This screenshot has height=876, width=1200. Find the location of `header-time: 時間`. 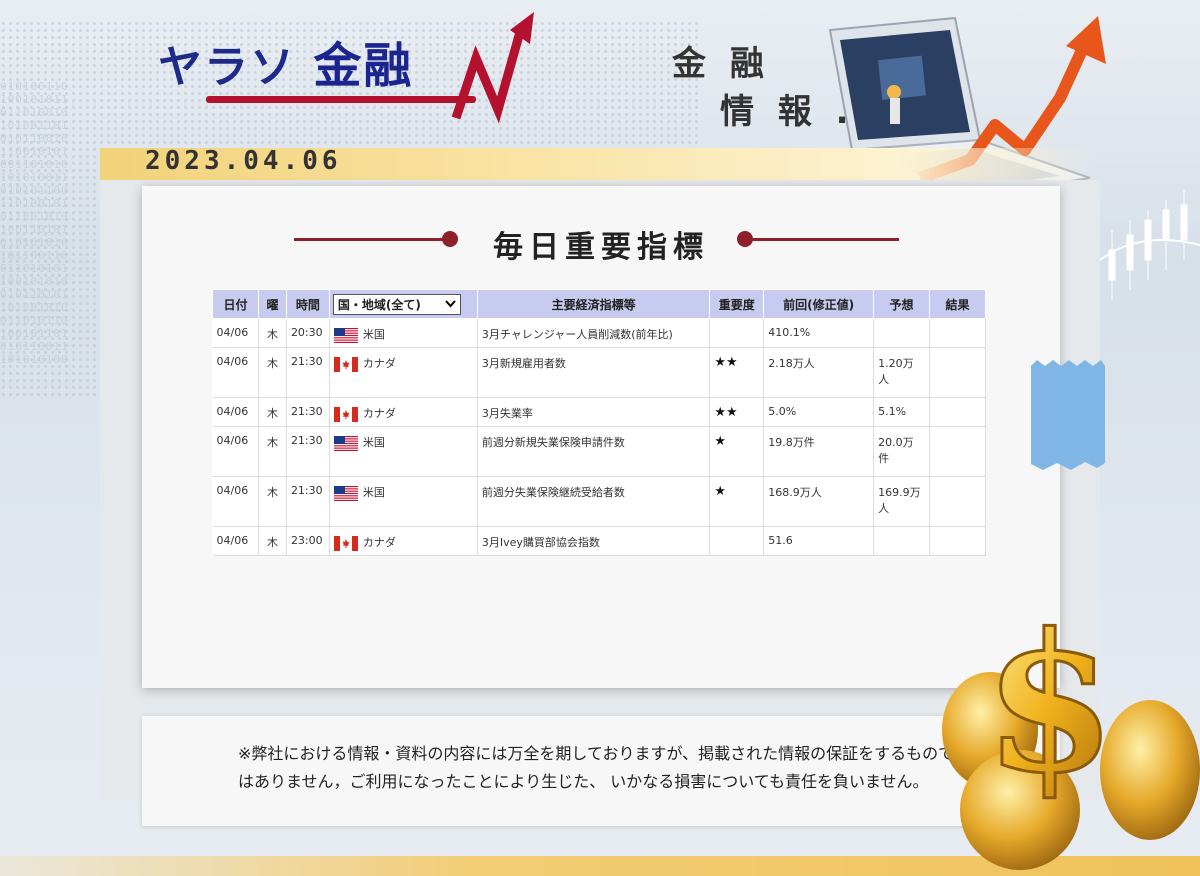

header-time: 時間 is located at coordinates (307, 304).